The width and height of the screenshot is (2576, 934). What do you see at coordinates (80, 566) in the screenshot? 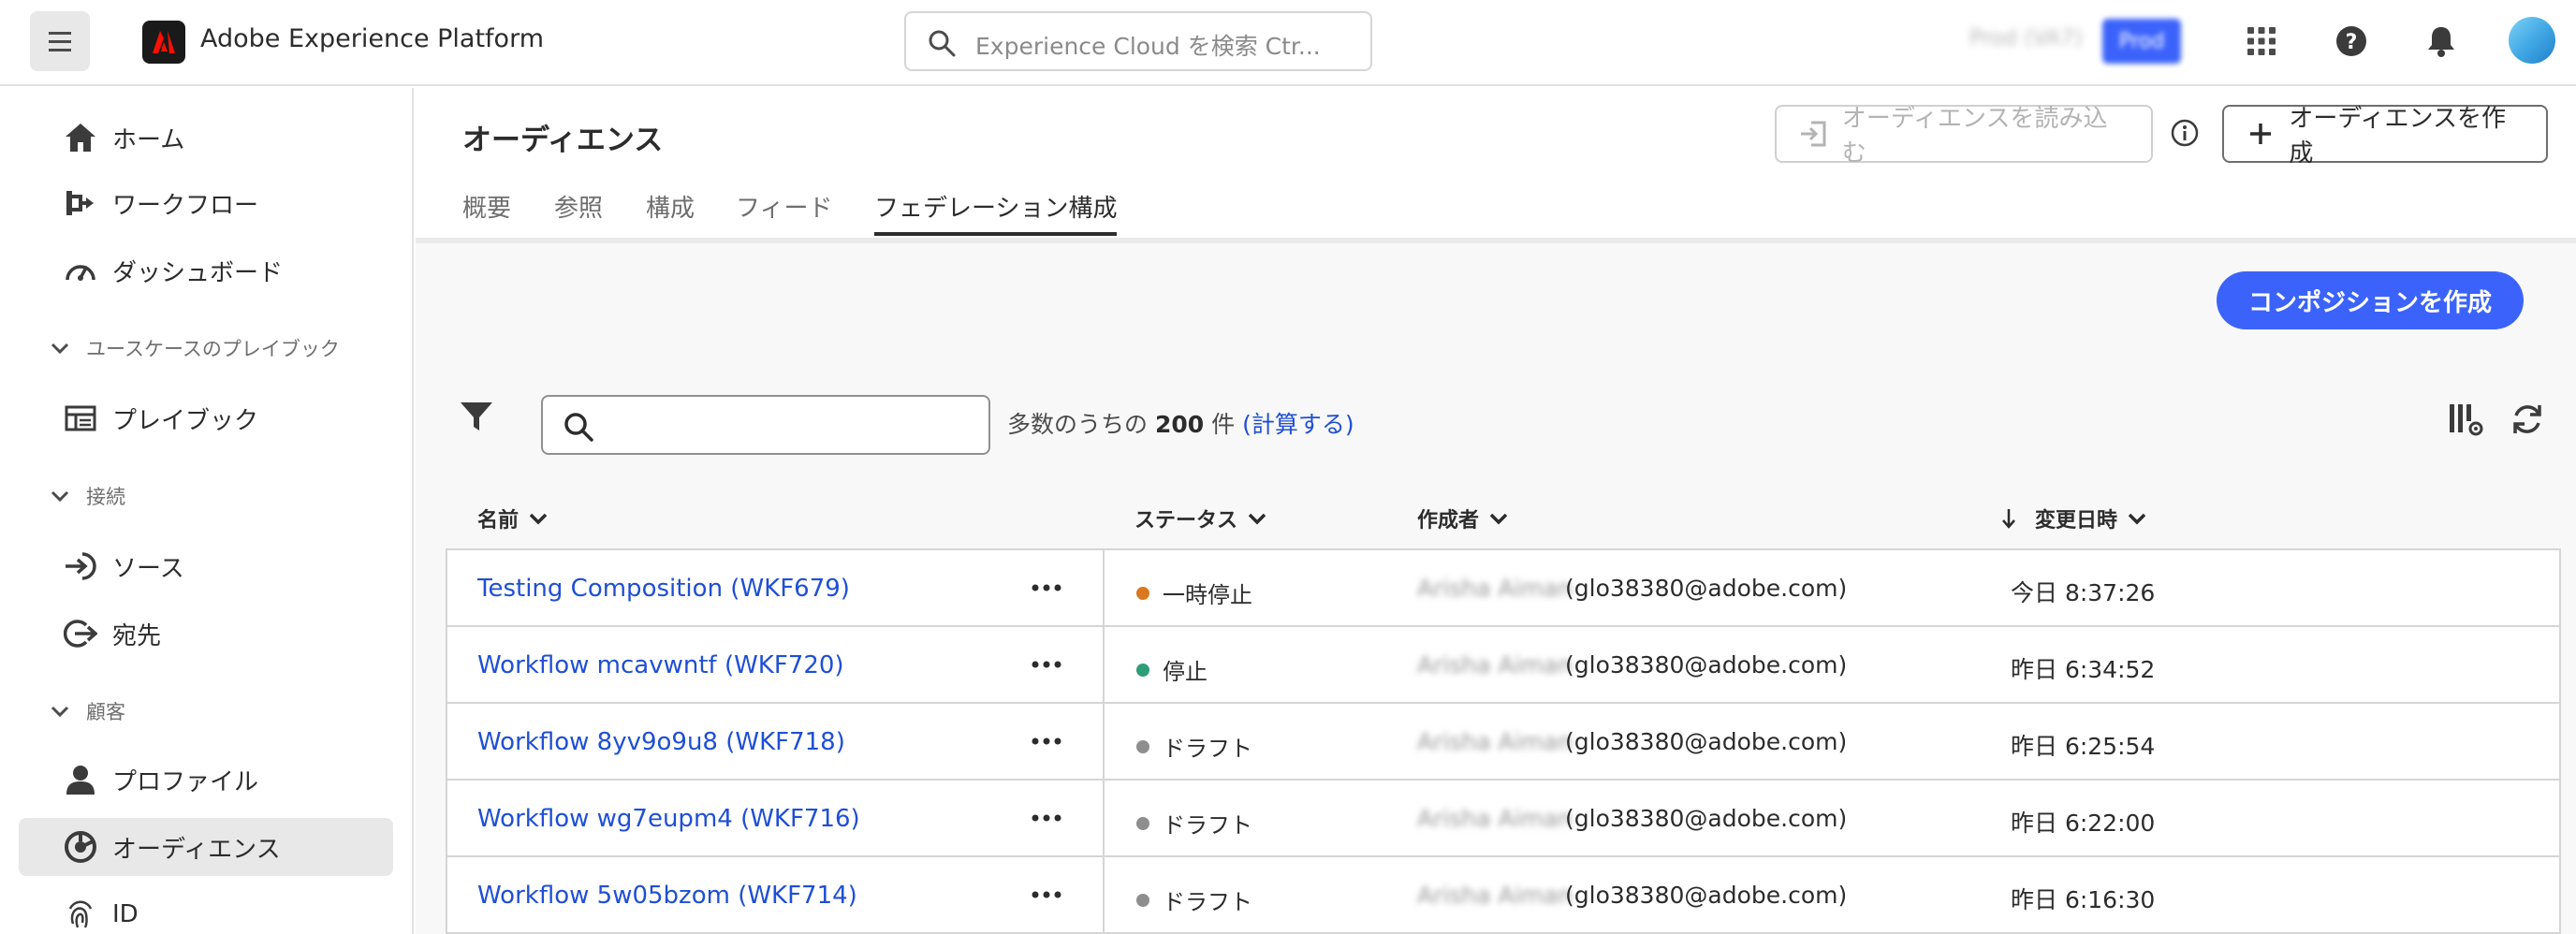
I see `sources-icon` at bounding box center [80, 566].